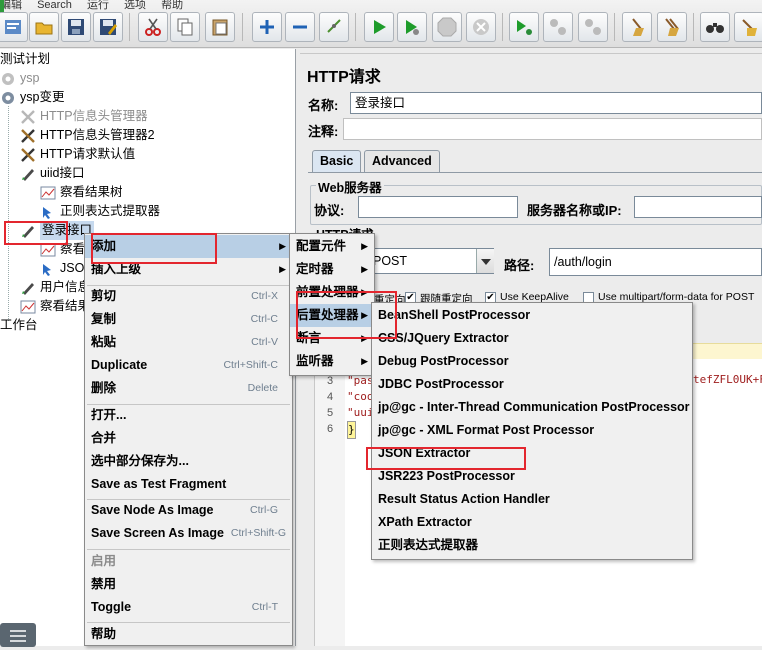  I want to click on menu-item-save-screen-image: Save Screen As Image Ctrl+Shift-G, so click(188, 533).